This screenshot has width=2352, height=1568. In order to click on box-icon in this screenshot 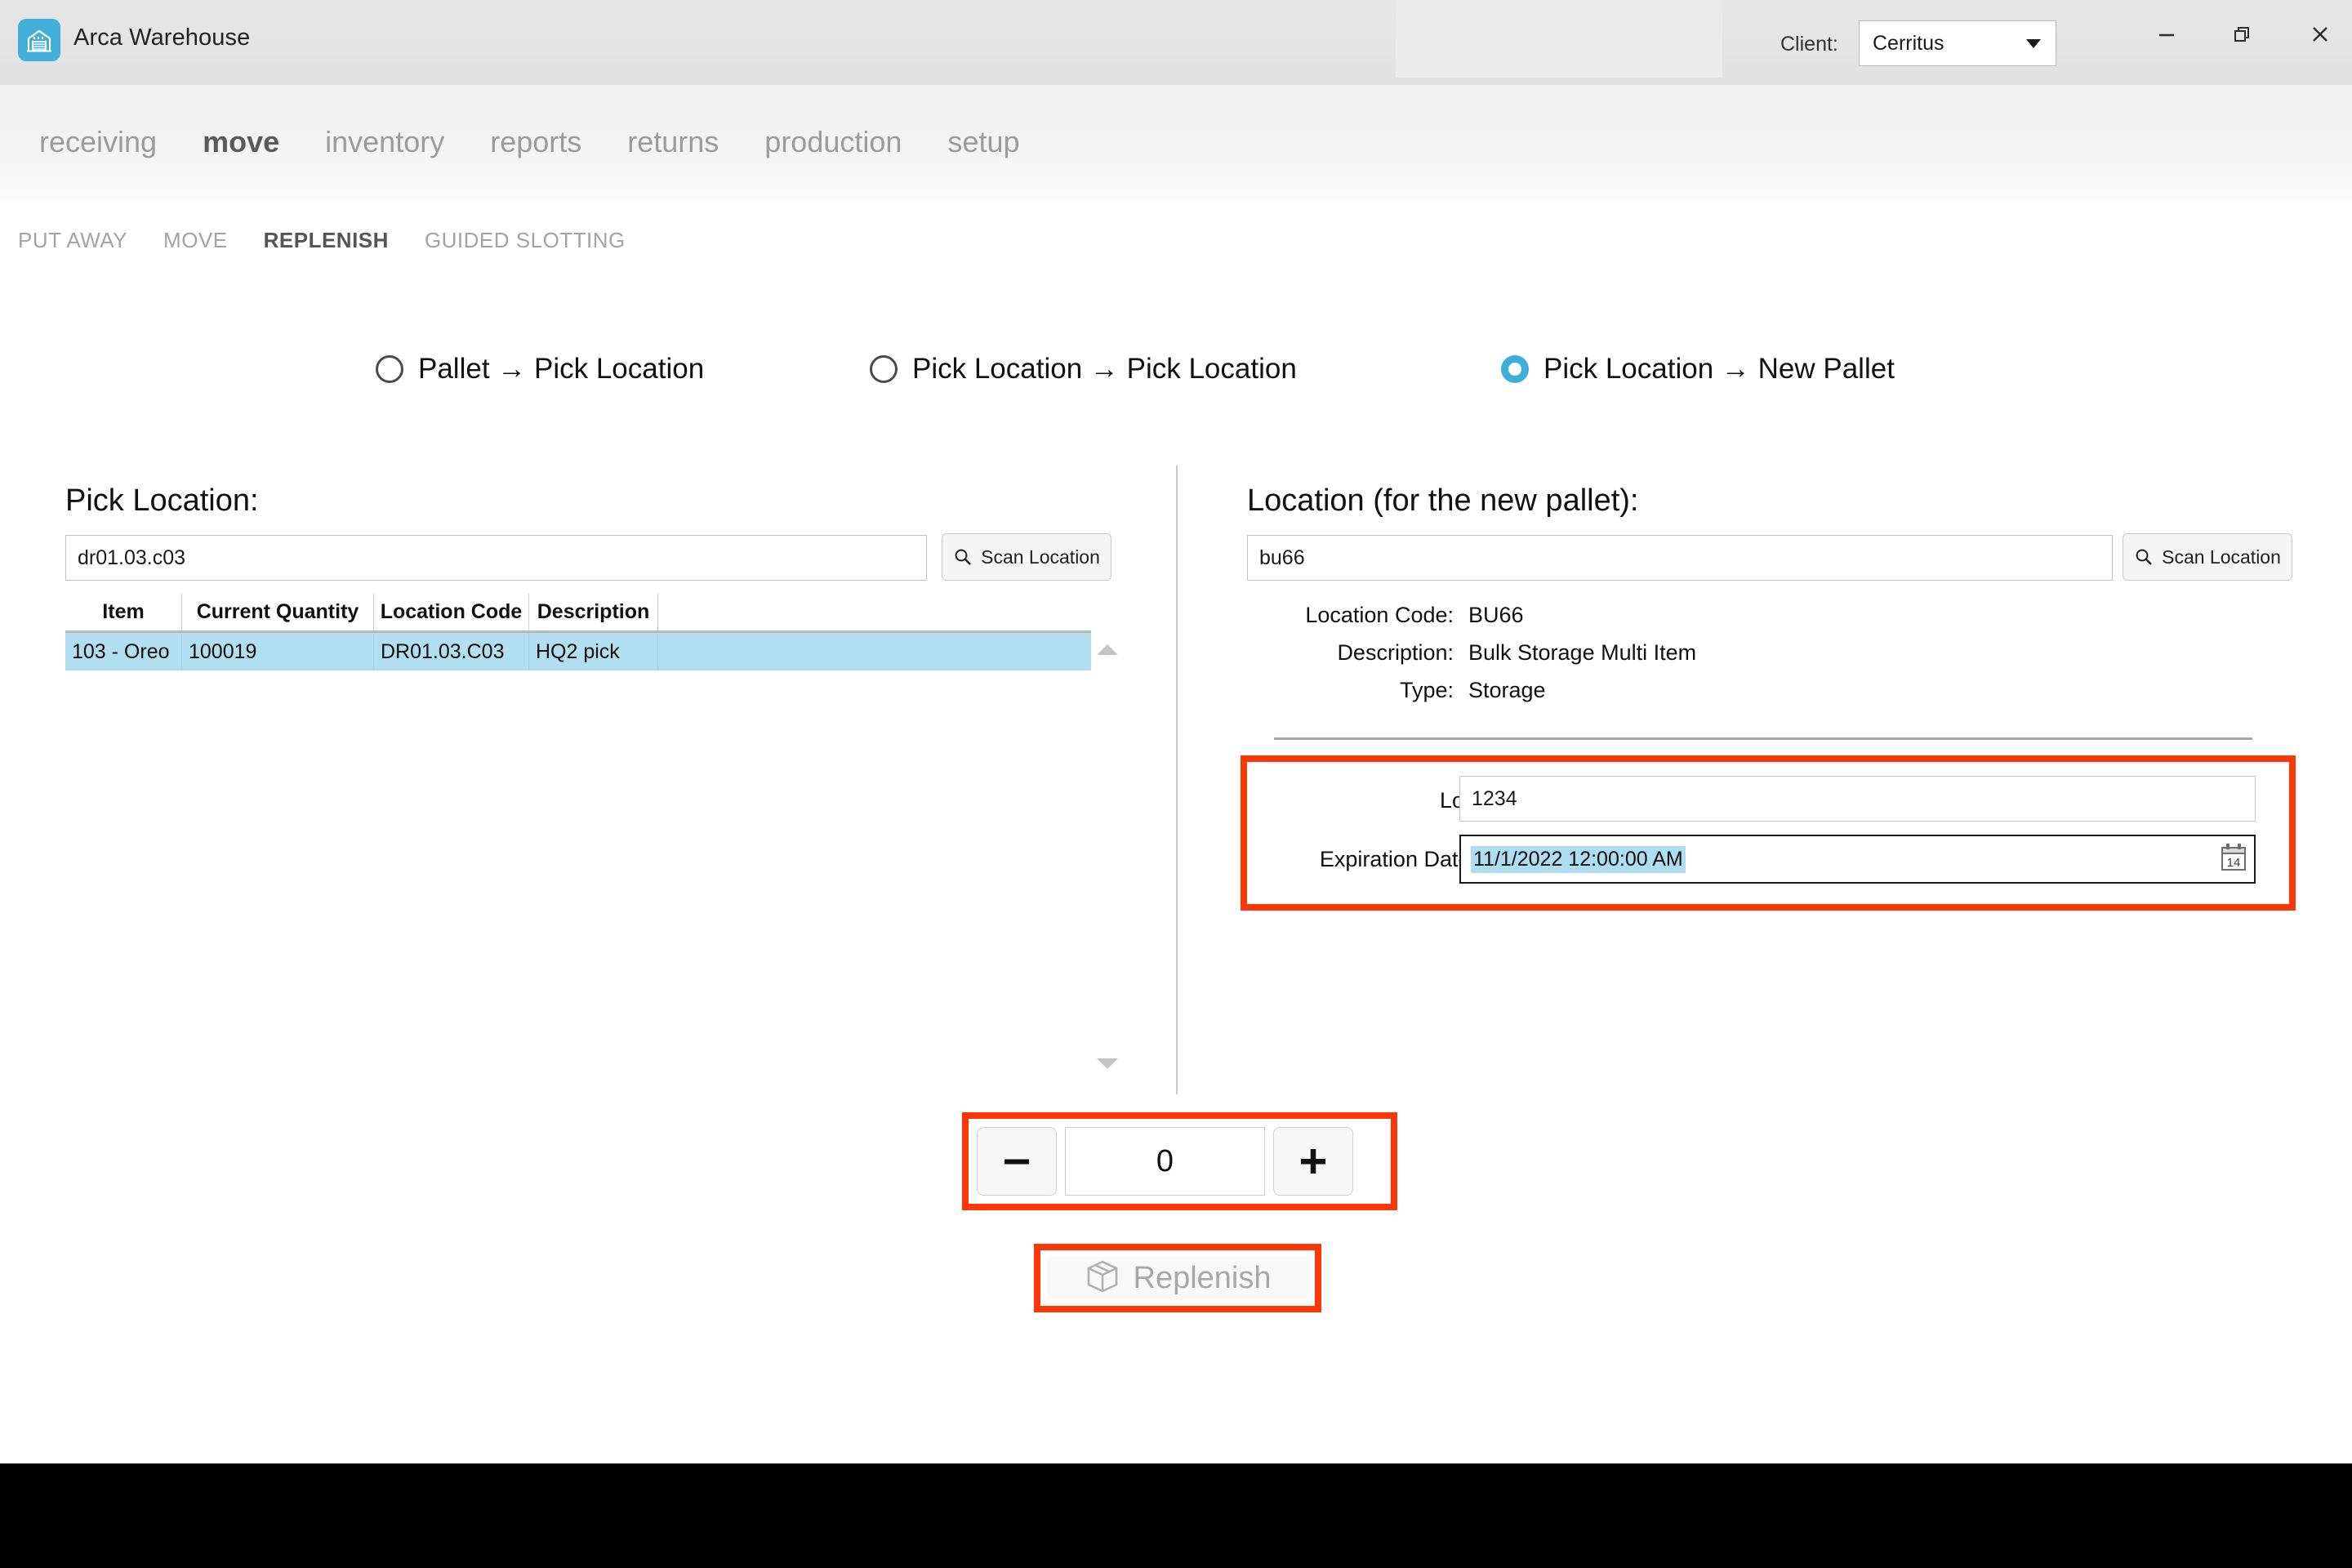, I will do `click(1102, 1278)`.